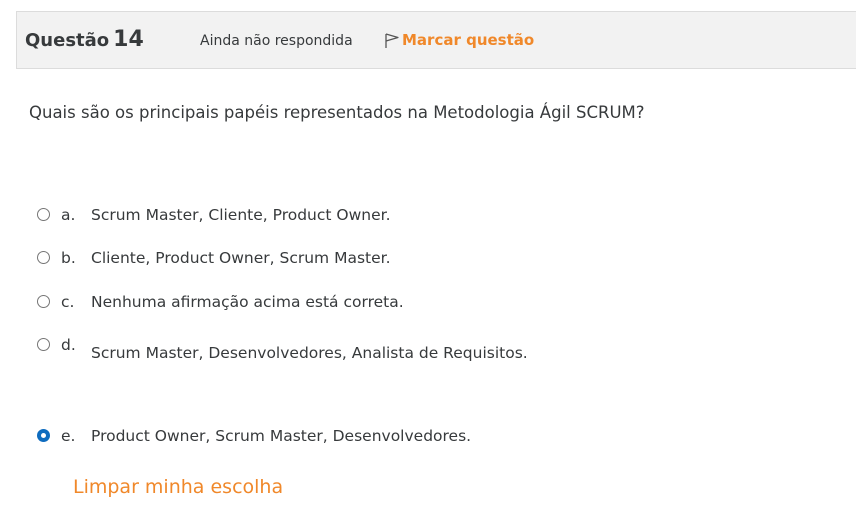 Image resolution: width=856 pixels, height=527 pixels. Describe the element at coordinates (241, 215) in the screenshot. I see `option-text: Scrum Master, Cliente, Product Owner.` at that location.